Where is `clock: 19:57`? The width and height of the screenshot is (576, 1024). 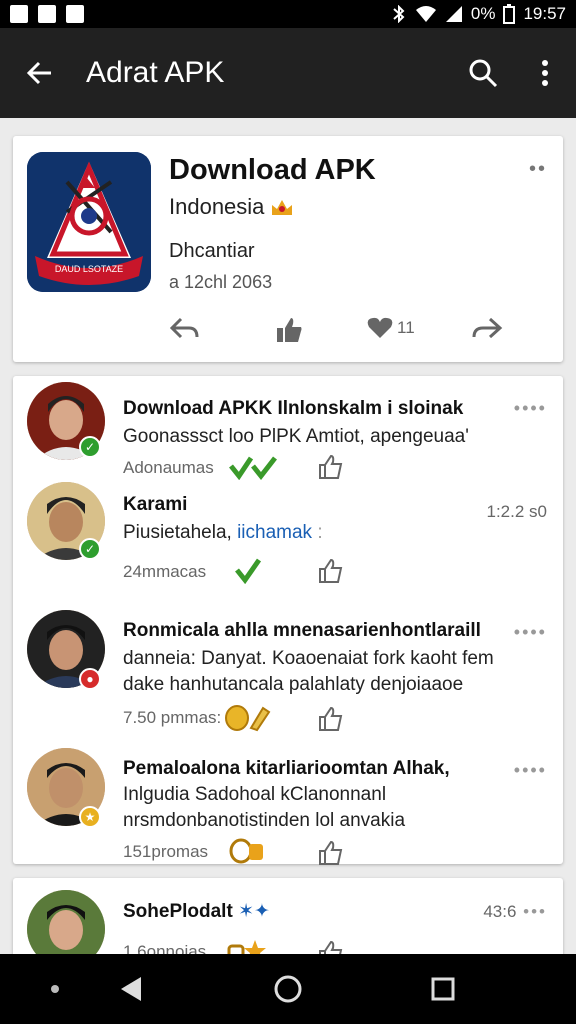
clock: 19:57 is located at coordinates (544, 13).